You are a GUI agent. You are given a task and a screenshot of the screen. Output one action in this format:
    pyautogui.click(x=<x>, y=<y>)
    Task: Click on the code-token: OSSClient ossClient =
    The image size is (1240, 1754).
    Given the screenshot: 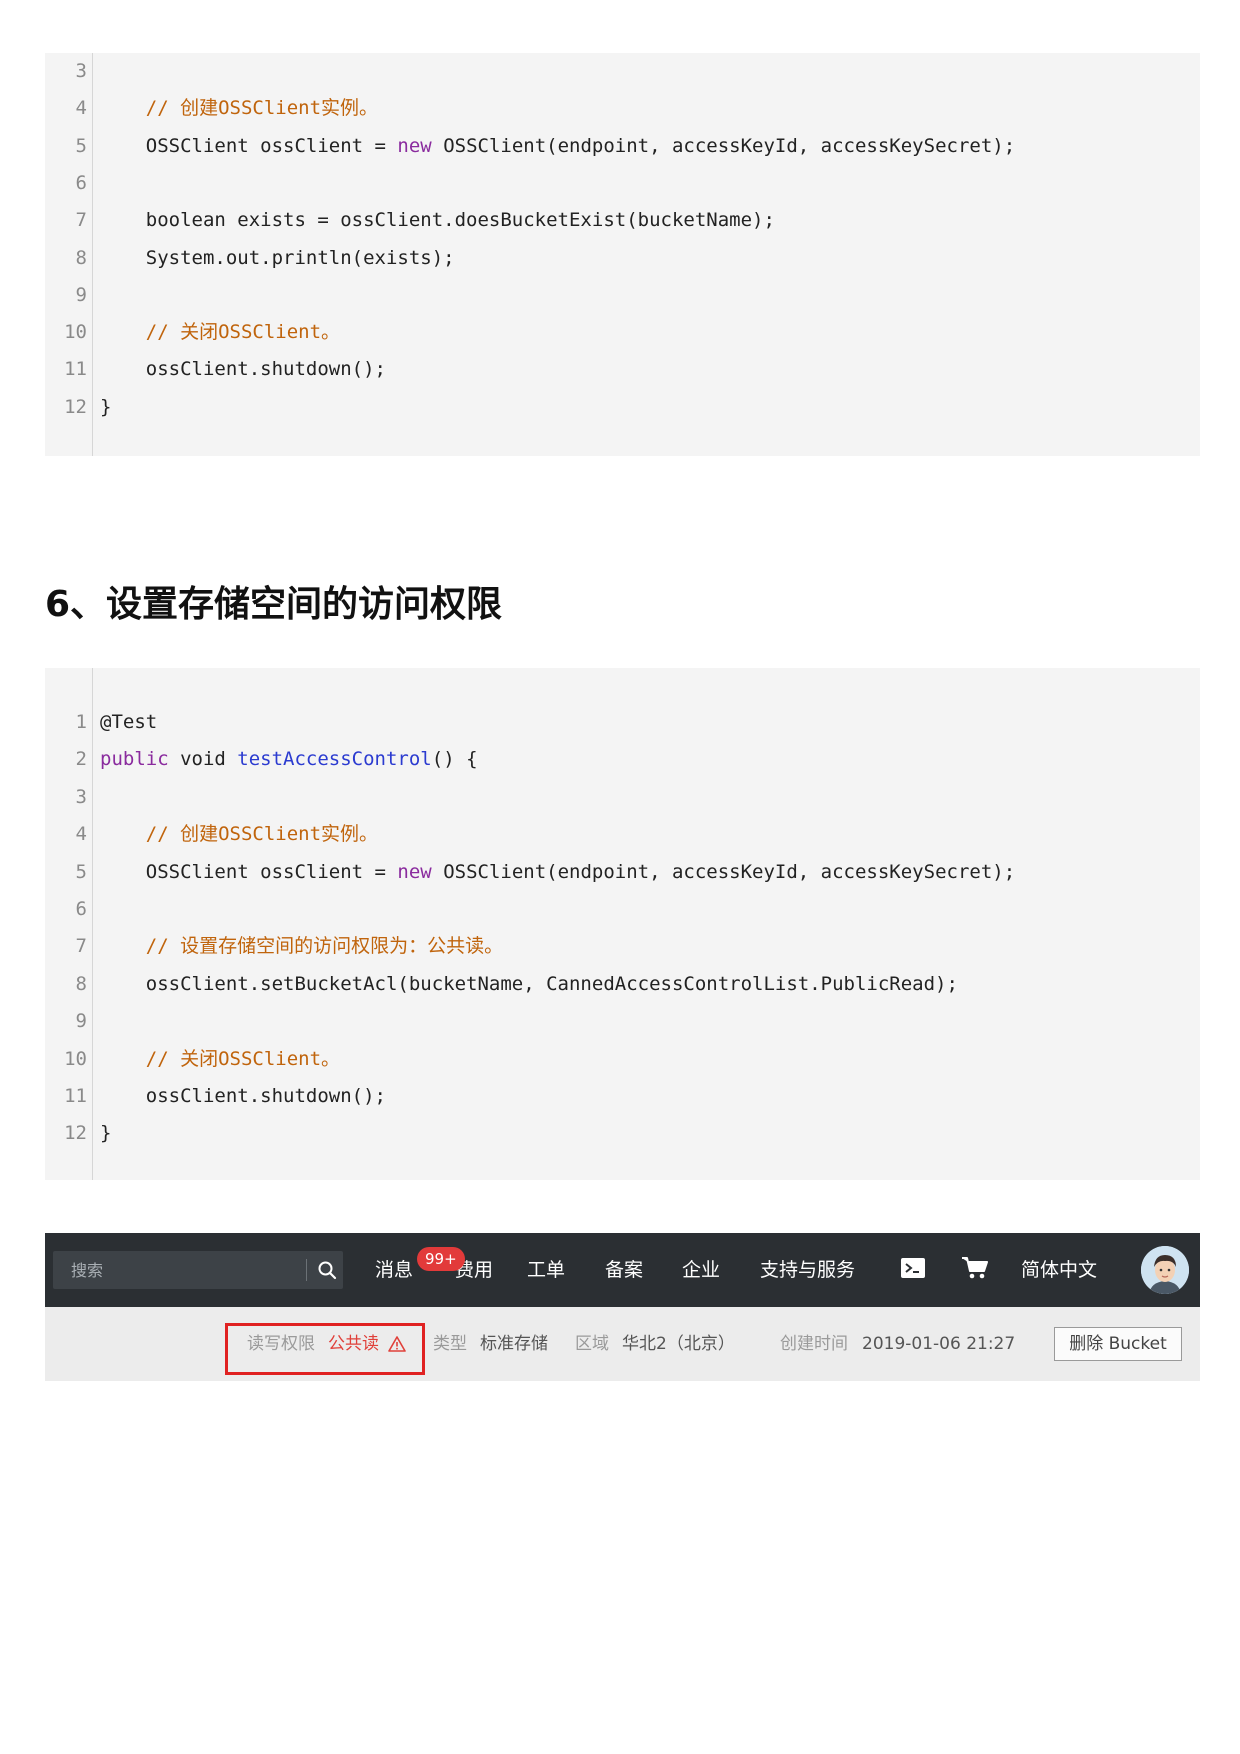 What is the action you would take?
    pyautogui.click(x=249, y=145)
    